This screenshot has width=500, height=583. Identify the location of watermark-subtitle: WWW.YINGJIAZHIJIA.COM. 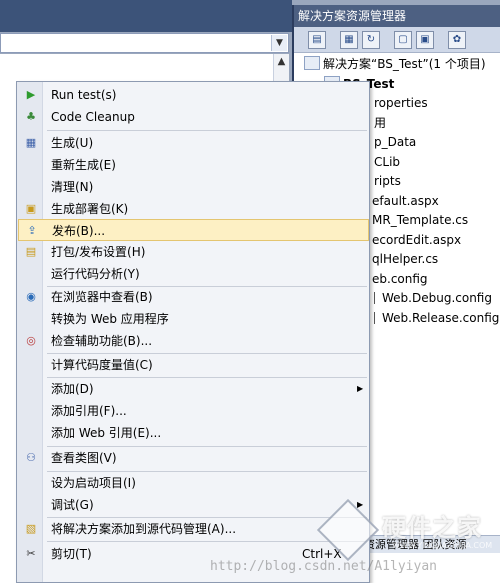
(442, 545).